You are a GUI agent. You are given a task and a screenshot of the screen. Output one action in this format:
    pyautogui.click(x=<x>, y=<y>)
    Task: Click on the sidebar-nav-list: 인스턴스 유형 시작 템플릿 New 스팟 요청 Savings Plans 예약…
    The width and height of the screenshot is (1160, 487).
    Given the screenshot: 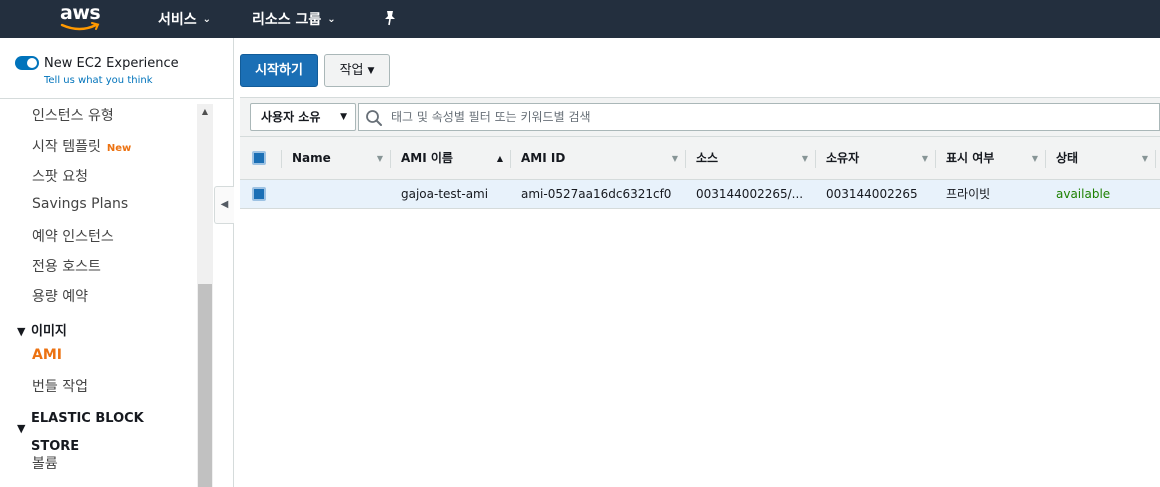 What is the action you would take?
    pyautogui.click(x=106, y=293)
    